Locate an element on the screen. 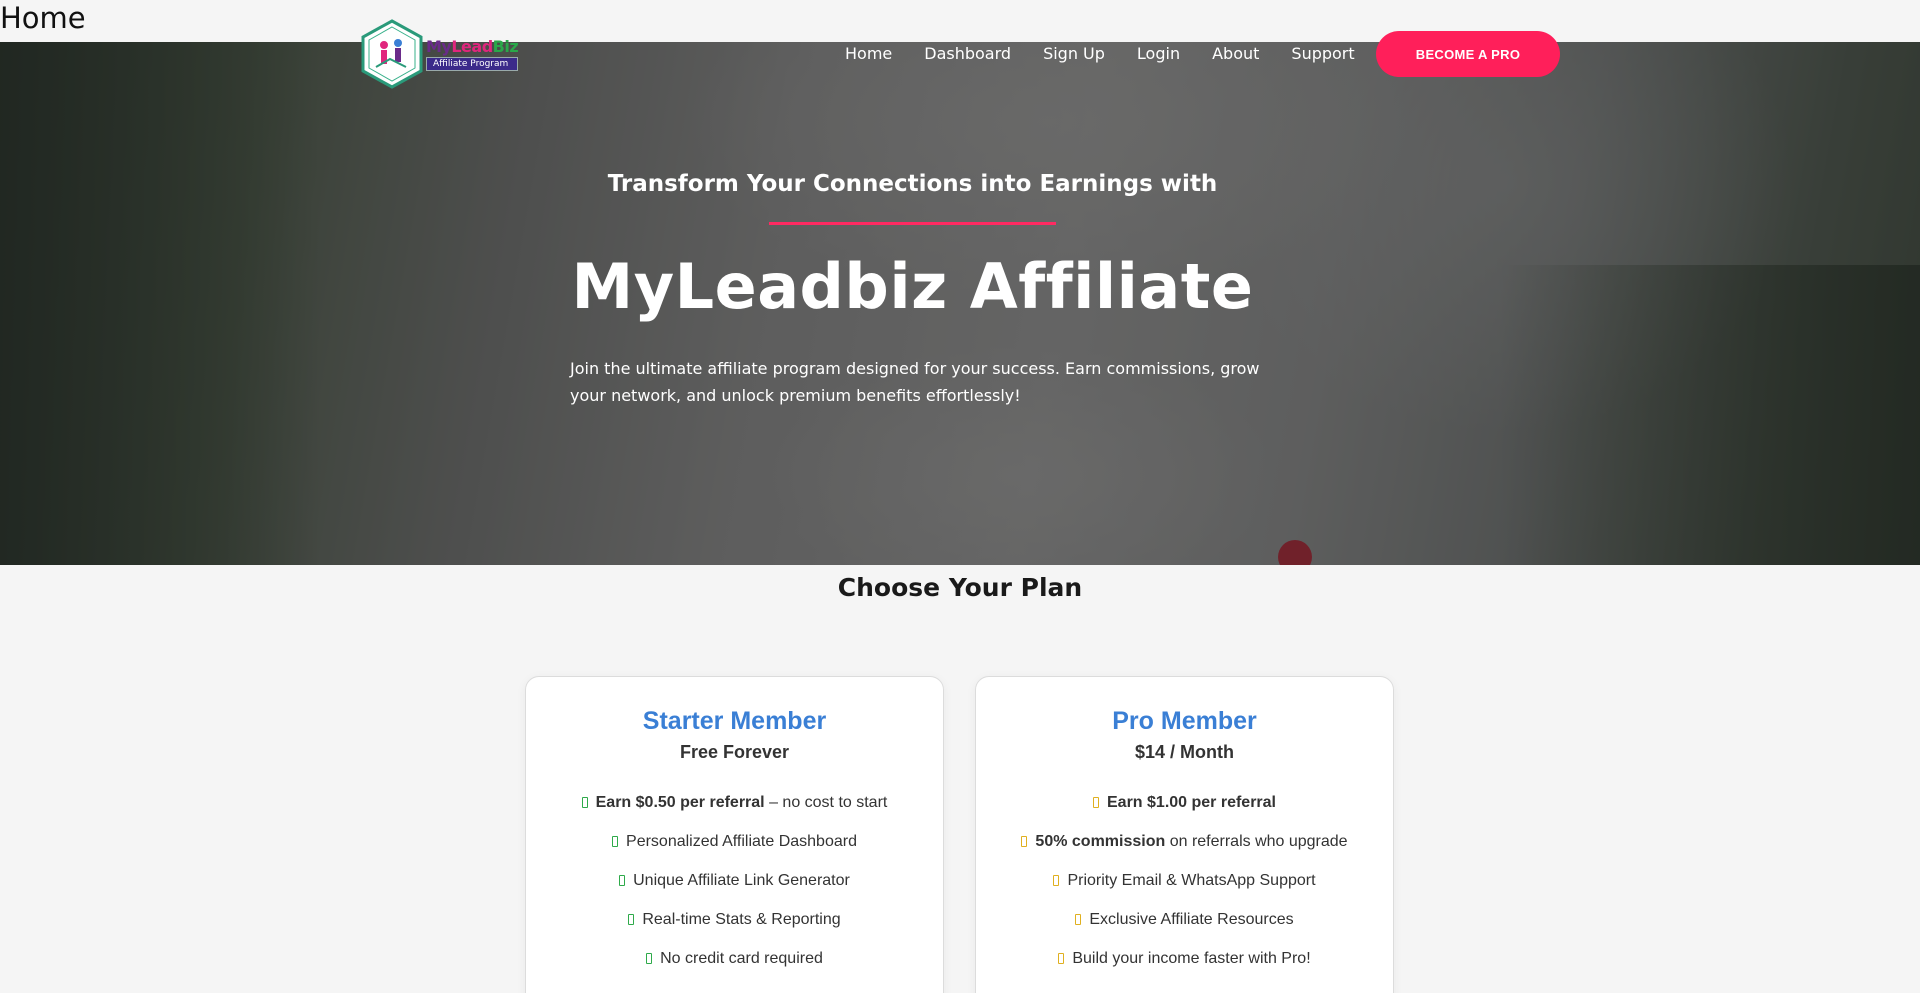  site-logo: MyLeadBiz Affiliate Program is located at coordinates (447, 54).